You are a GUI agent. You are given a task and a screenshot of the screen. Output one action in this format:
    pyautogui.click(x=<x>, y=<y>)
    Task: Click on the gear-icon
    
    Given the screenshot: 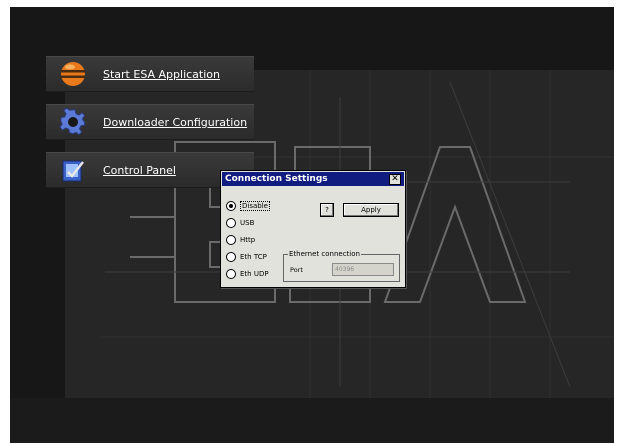 What is the action you would take?
    pyautogui.click(x=73, y=122)
    